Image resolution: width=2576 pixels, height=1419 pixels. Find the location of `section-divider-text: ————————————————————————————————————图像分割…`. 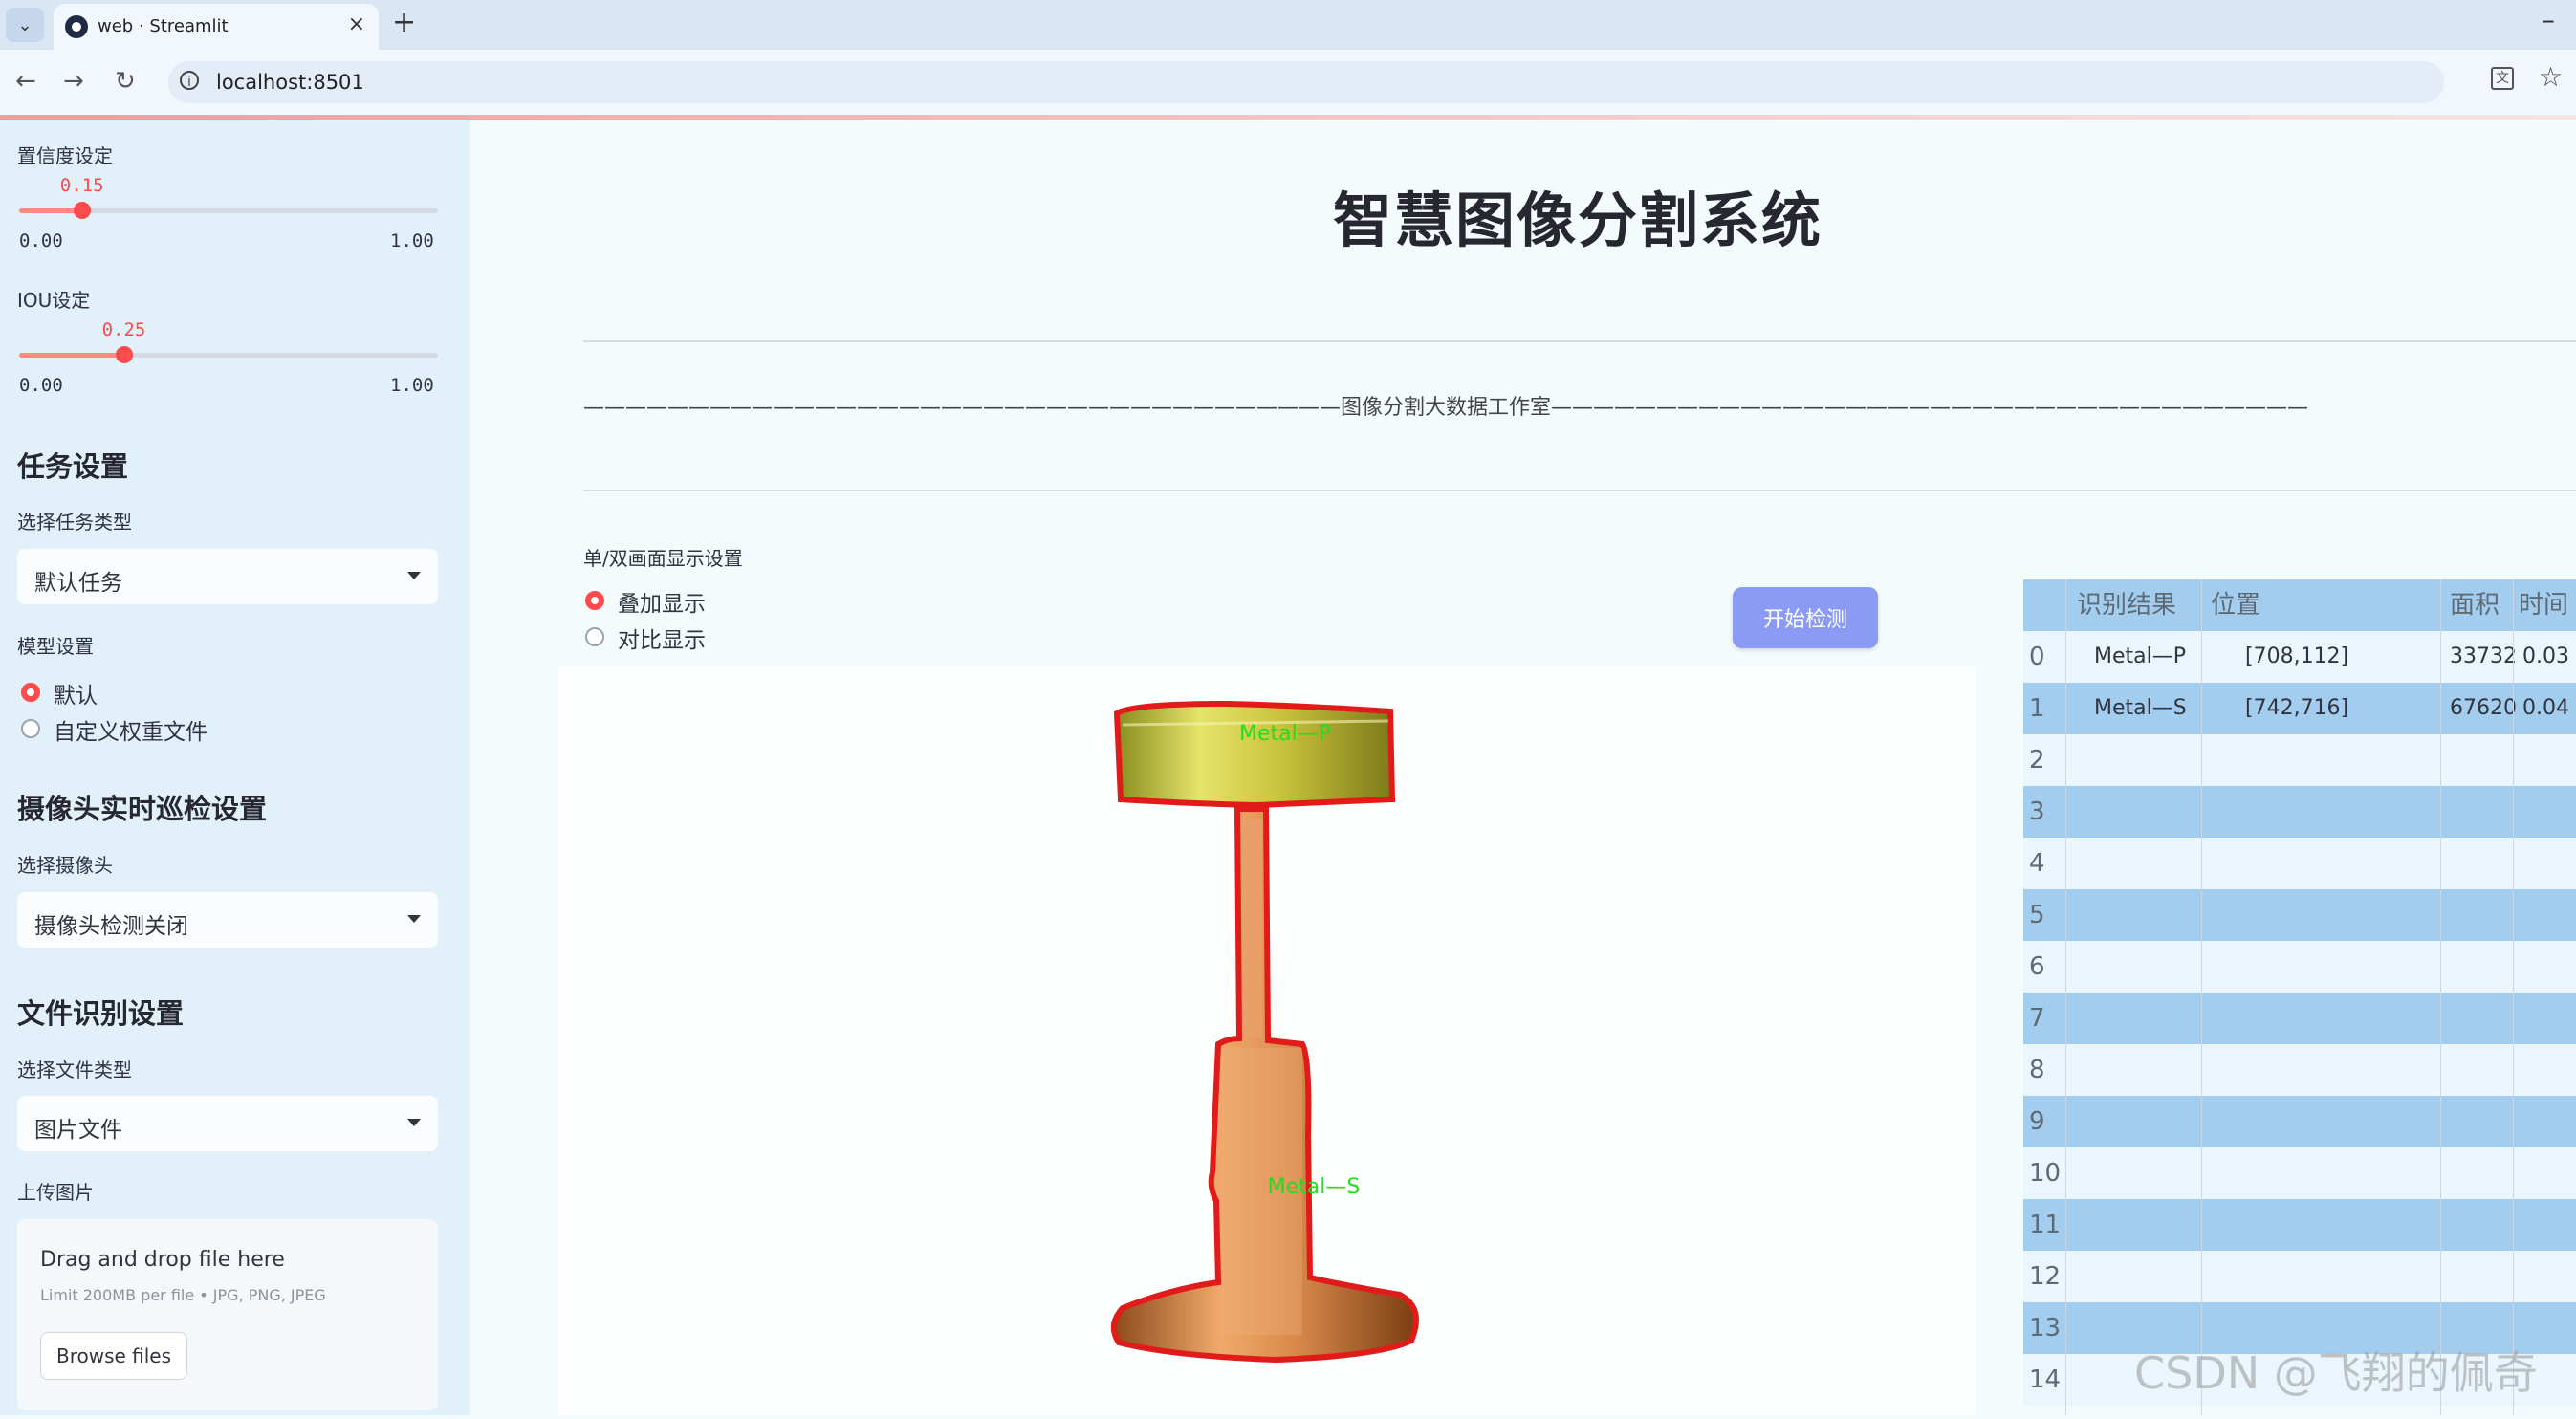

section-divider-text: ————————————————————————————————————图像分割… is located at coordinates (1446, 408).